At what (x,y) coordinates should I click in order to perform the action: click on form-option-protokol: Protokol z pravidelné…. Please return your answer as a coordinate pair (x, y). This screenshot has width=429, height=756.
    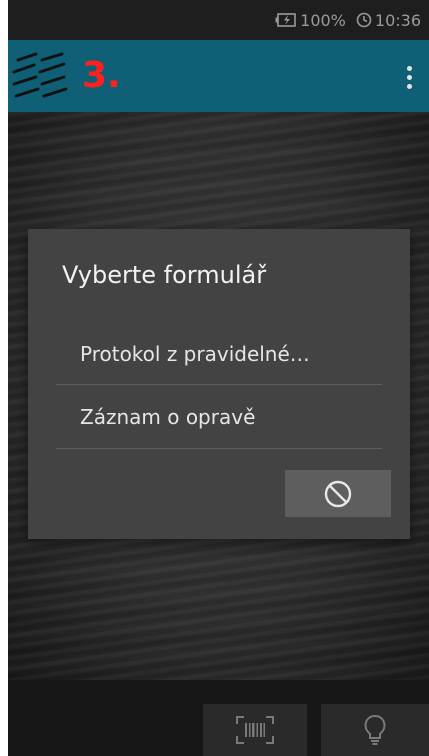
    Looking at the image, I should click on (219, 354).